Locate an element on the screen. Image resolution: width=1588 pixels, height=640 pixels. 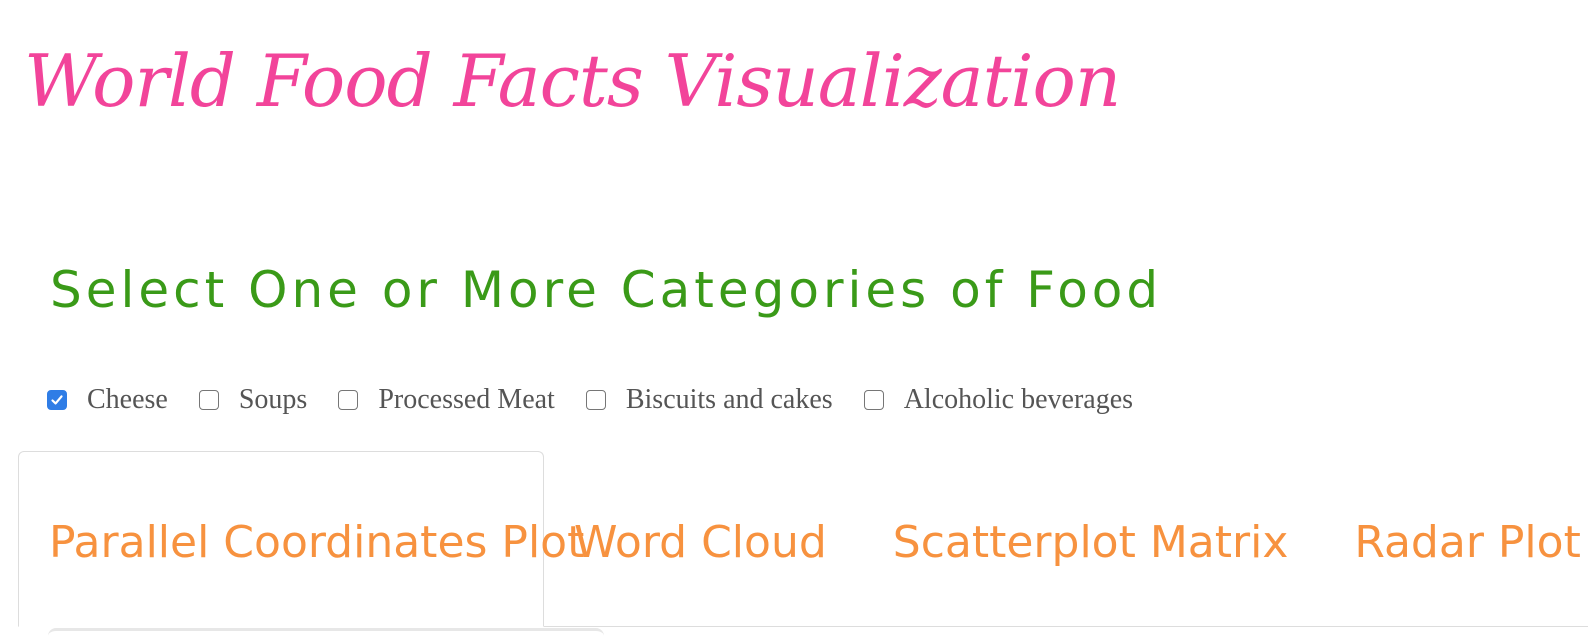
category-option-processed-meat: Processed Meat is located at coordinates (446, 400).